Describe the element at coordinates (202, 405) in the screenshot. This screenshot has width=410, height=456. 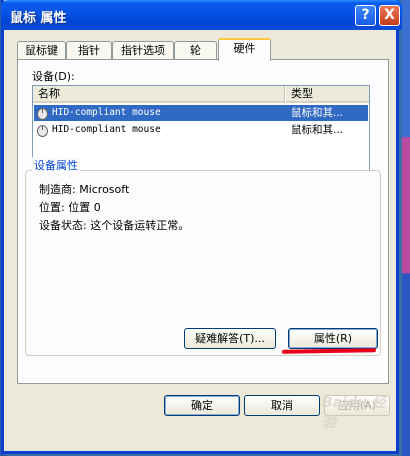
I see `ok-button: 确定` at that location.